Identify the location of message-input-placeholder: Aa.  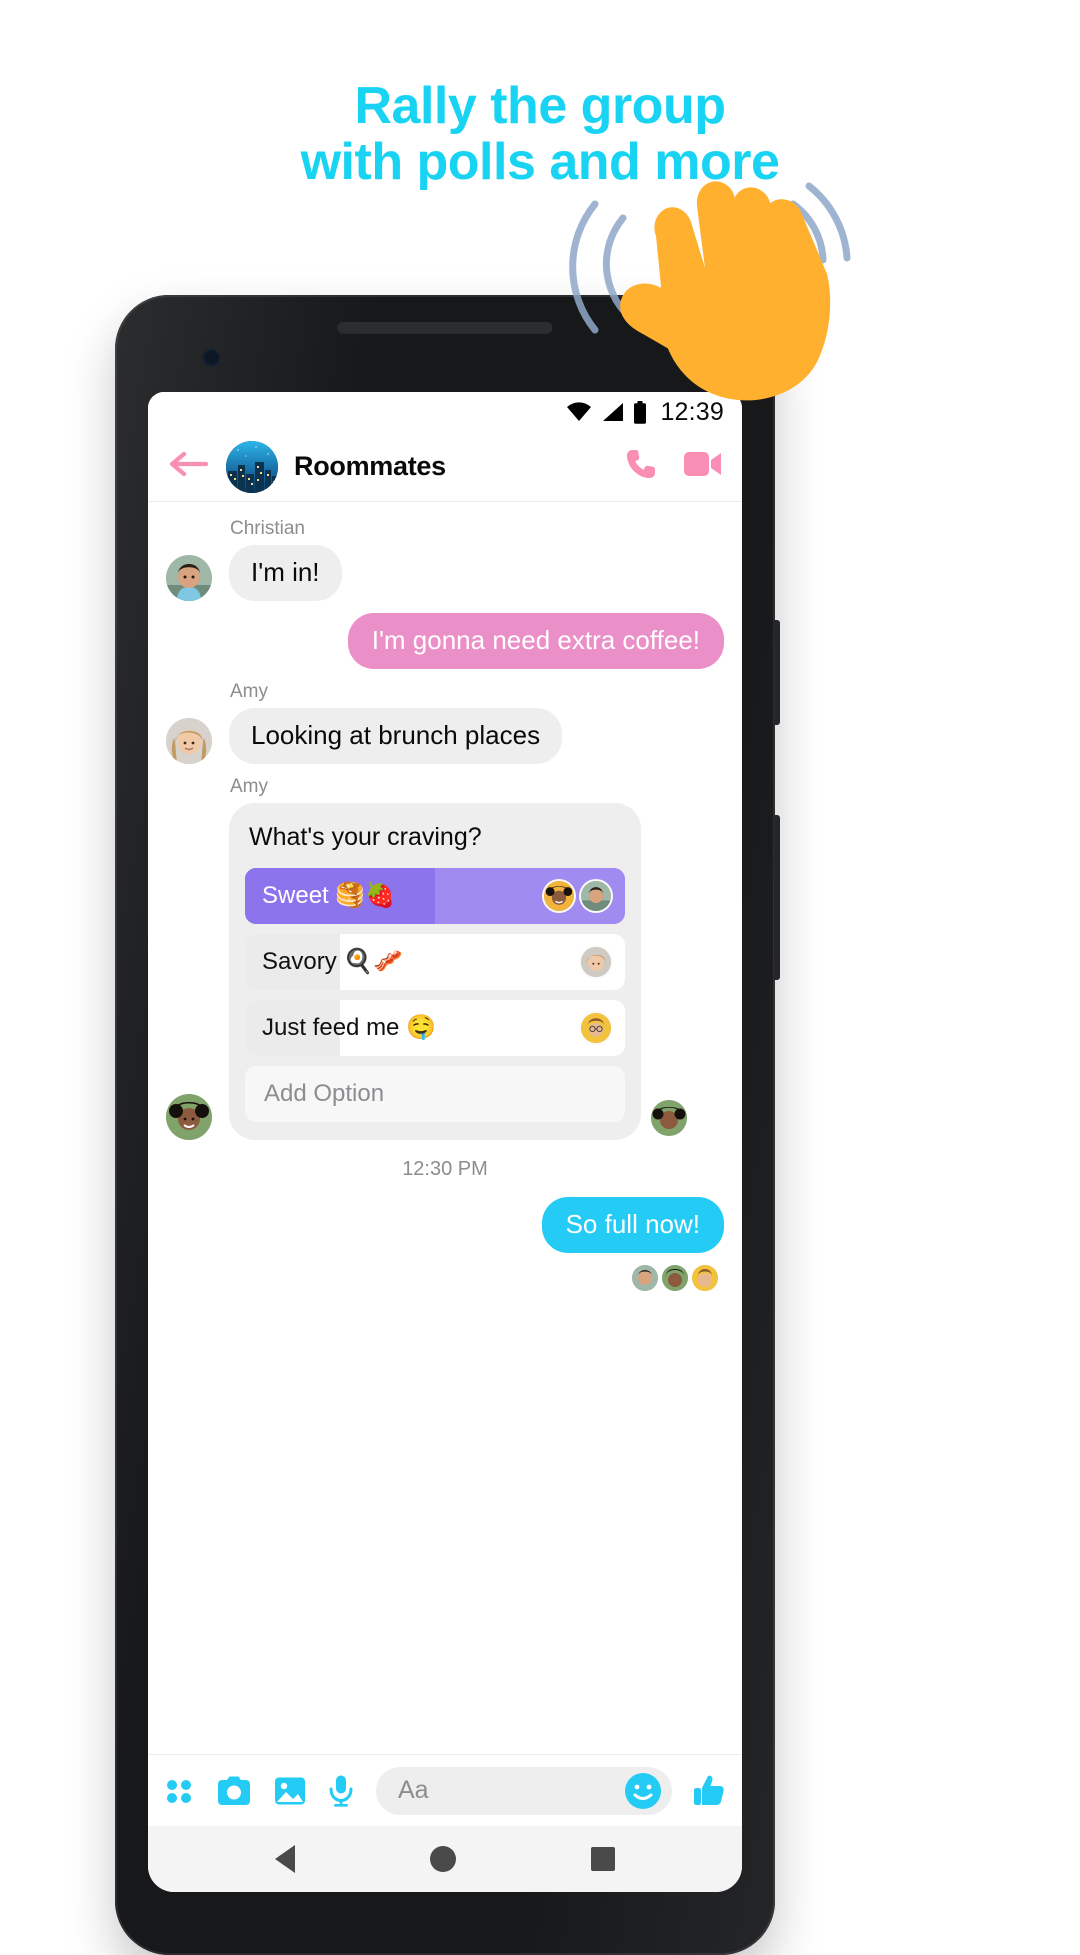
(413, 1790).